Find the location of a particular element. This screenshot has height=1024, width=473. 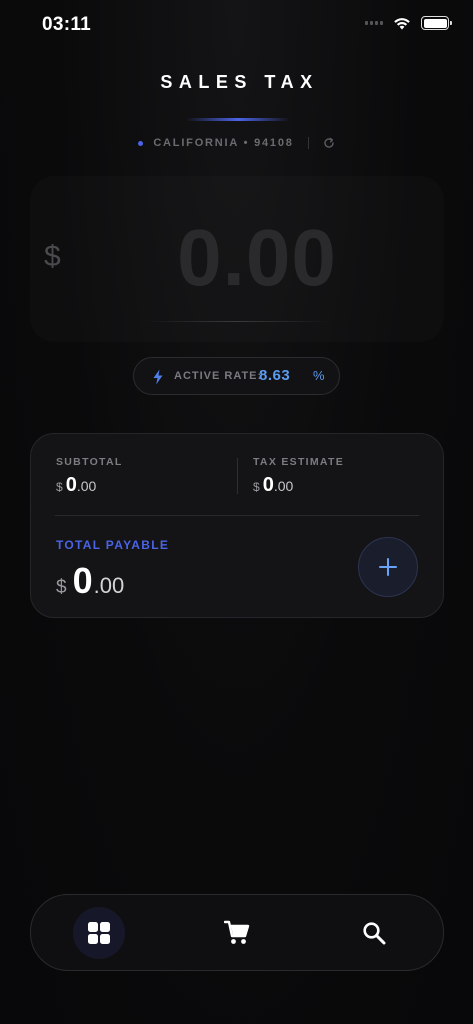

amount-input: 0.00 is located at coordinates (237, 258).